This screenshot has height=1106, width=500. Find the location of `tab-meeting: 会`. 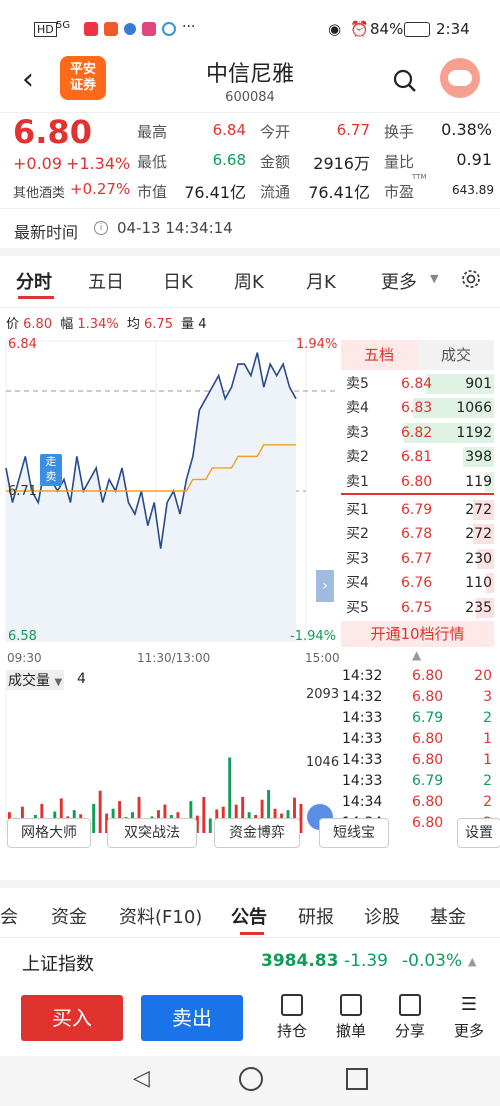

tab-meeting: 会 is located at coordinates (9, 916).